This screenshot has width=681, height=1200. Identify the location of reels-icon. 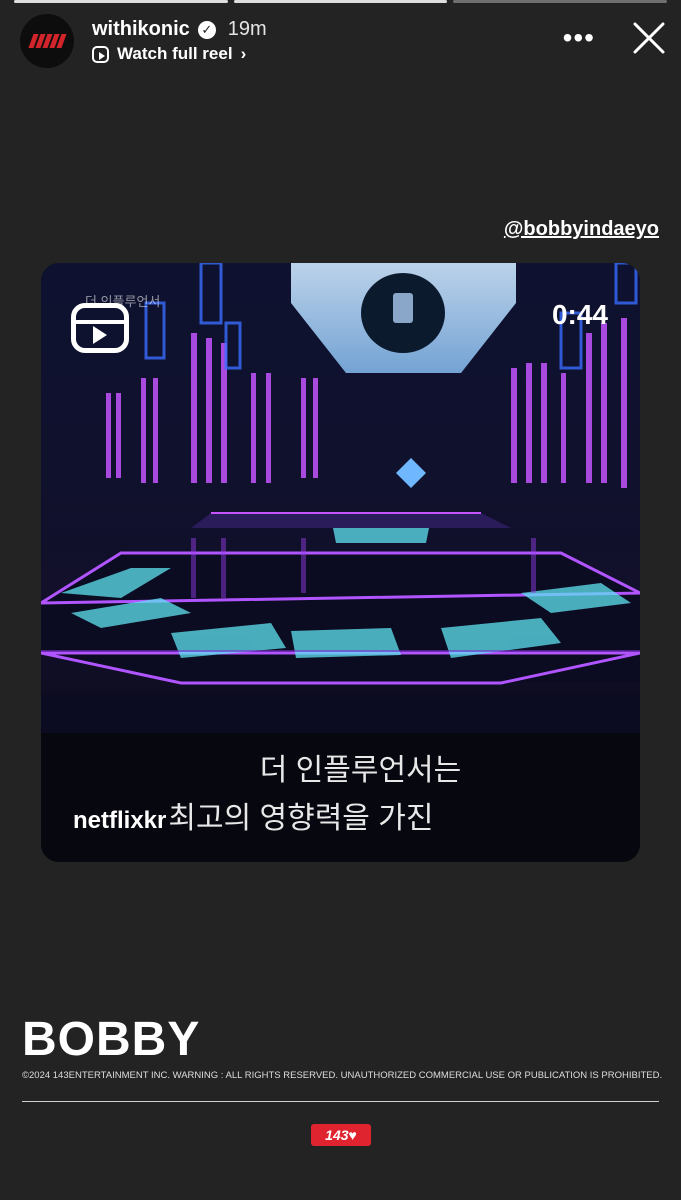
(100, 328).